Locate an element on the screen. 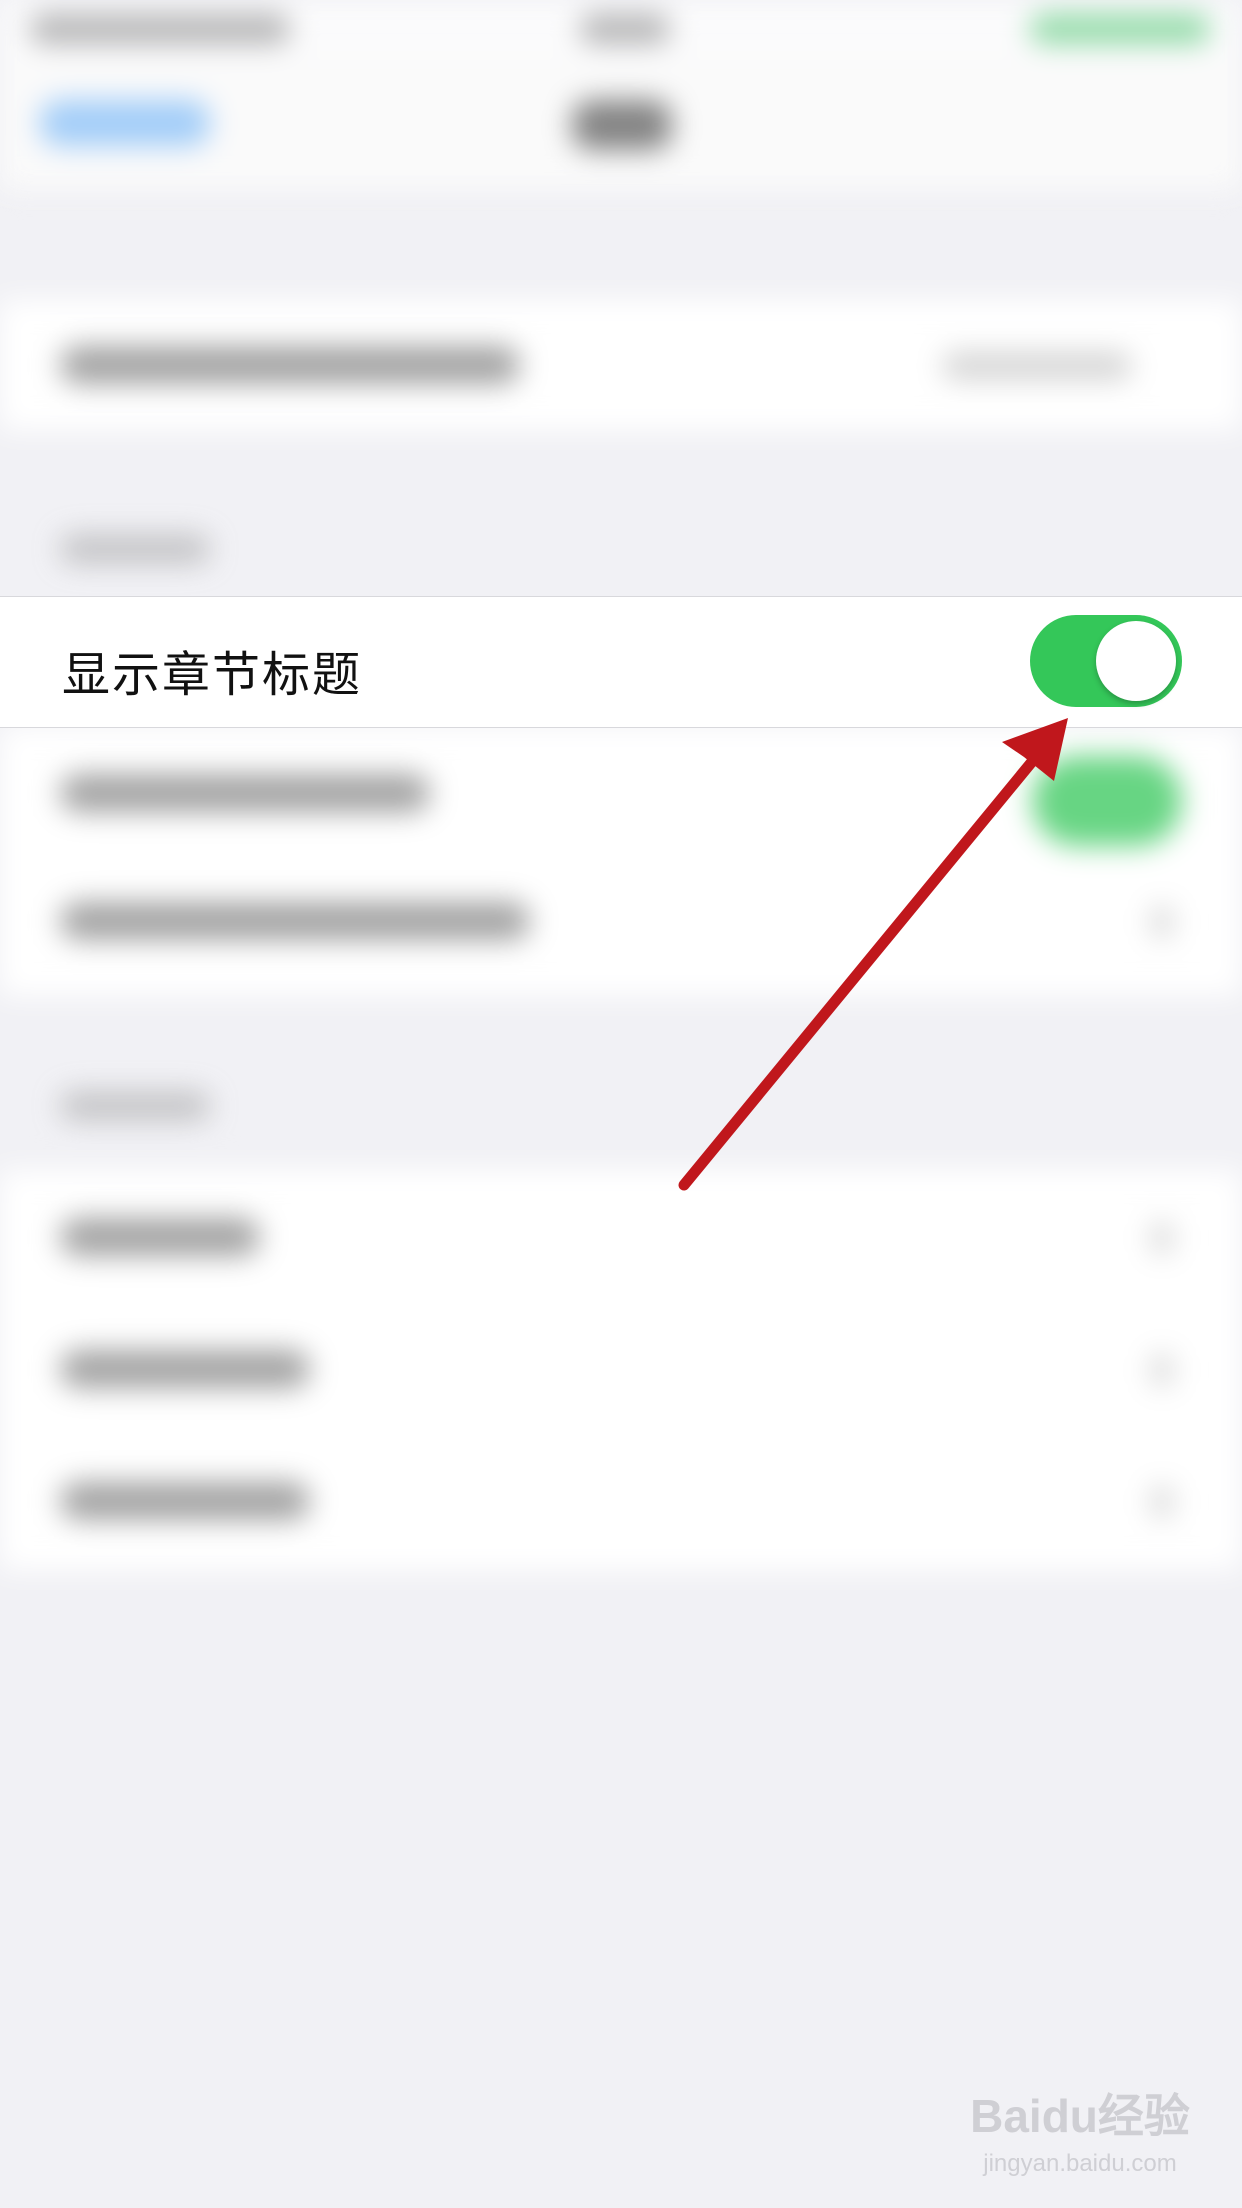 Image resolution: width=1242 pixels, height=2208 pixels. status-time-blur is located at coordinates (160, 29).